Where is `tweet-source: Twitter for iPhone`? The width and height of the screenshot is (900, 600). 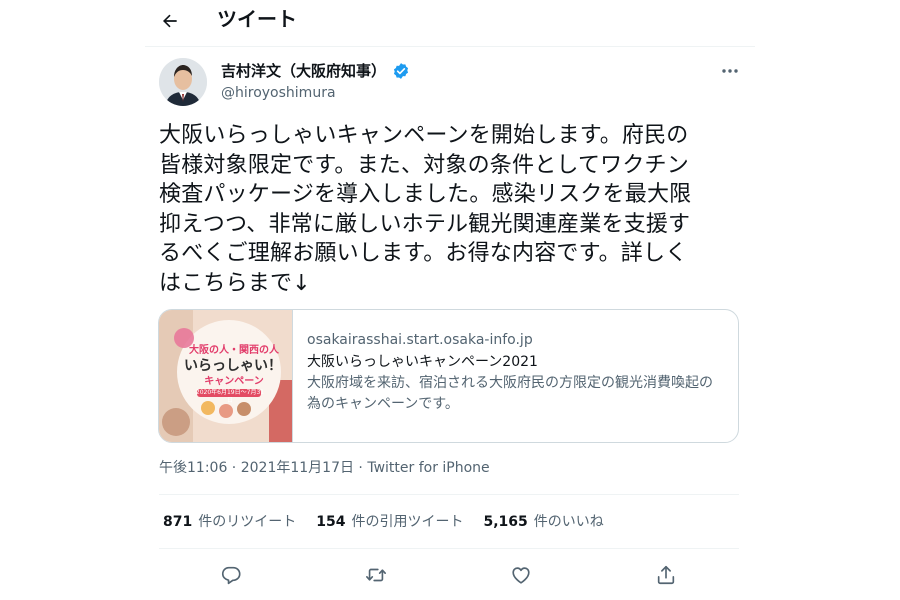
tweet-source: Twitter for iPhone is located at coordinates (428, 468).